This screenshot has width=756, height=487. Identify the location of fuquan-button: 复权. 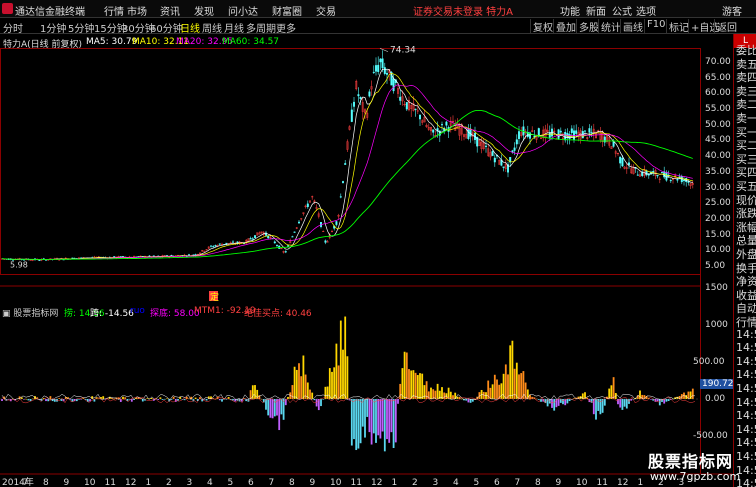
(542, 26).